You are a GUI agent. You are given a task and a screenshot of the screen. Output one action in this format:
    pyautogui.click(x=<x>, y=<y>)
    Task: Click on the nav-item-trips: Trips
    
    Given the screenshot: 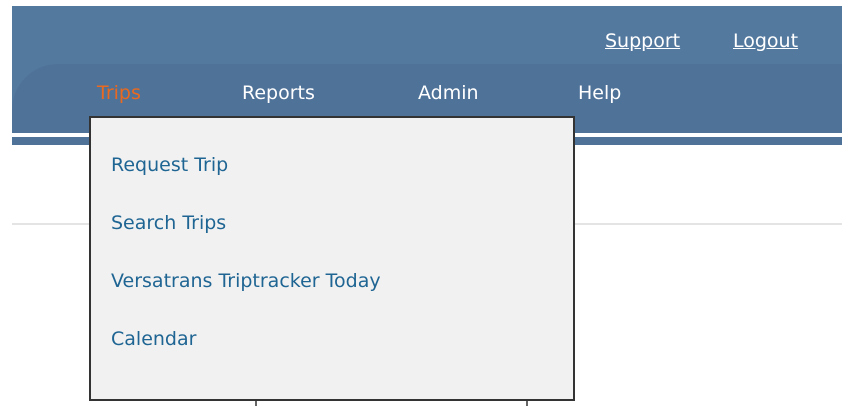 What is the action you would take?
    pyautogui.click(x=119, y=93)
    